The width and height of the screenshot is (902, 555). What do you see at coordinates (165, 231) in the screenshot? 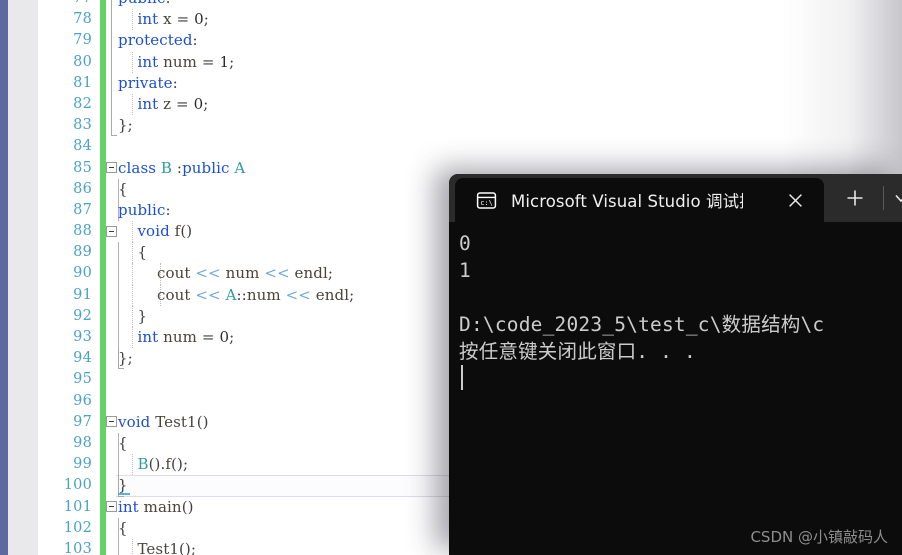
I see `code-text: void f()` at bounding box center [165, 231].